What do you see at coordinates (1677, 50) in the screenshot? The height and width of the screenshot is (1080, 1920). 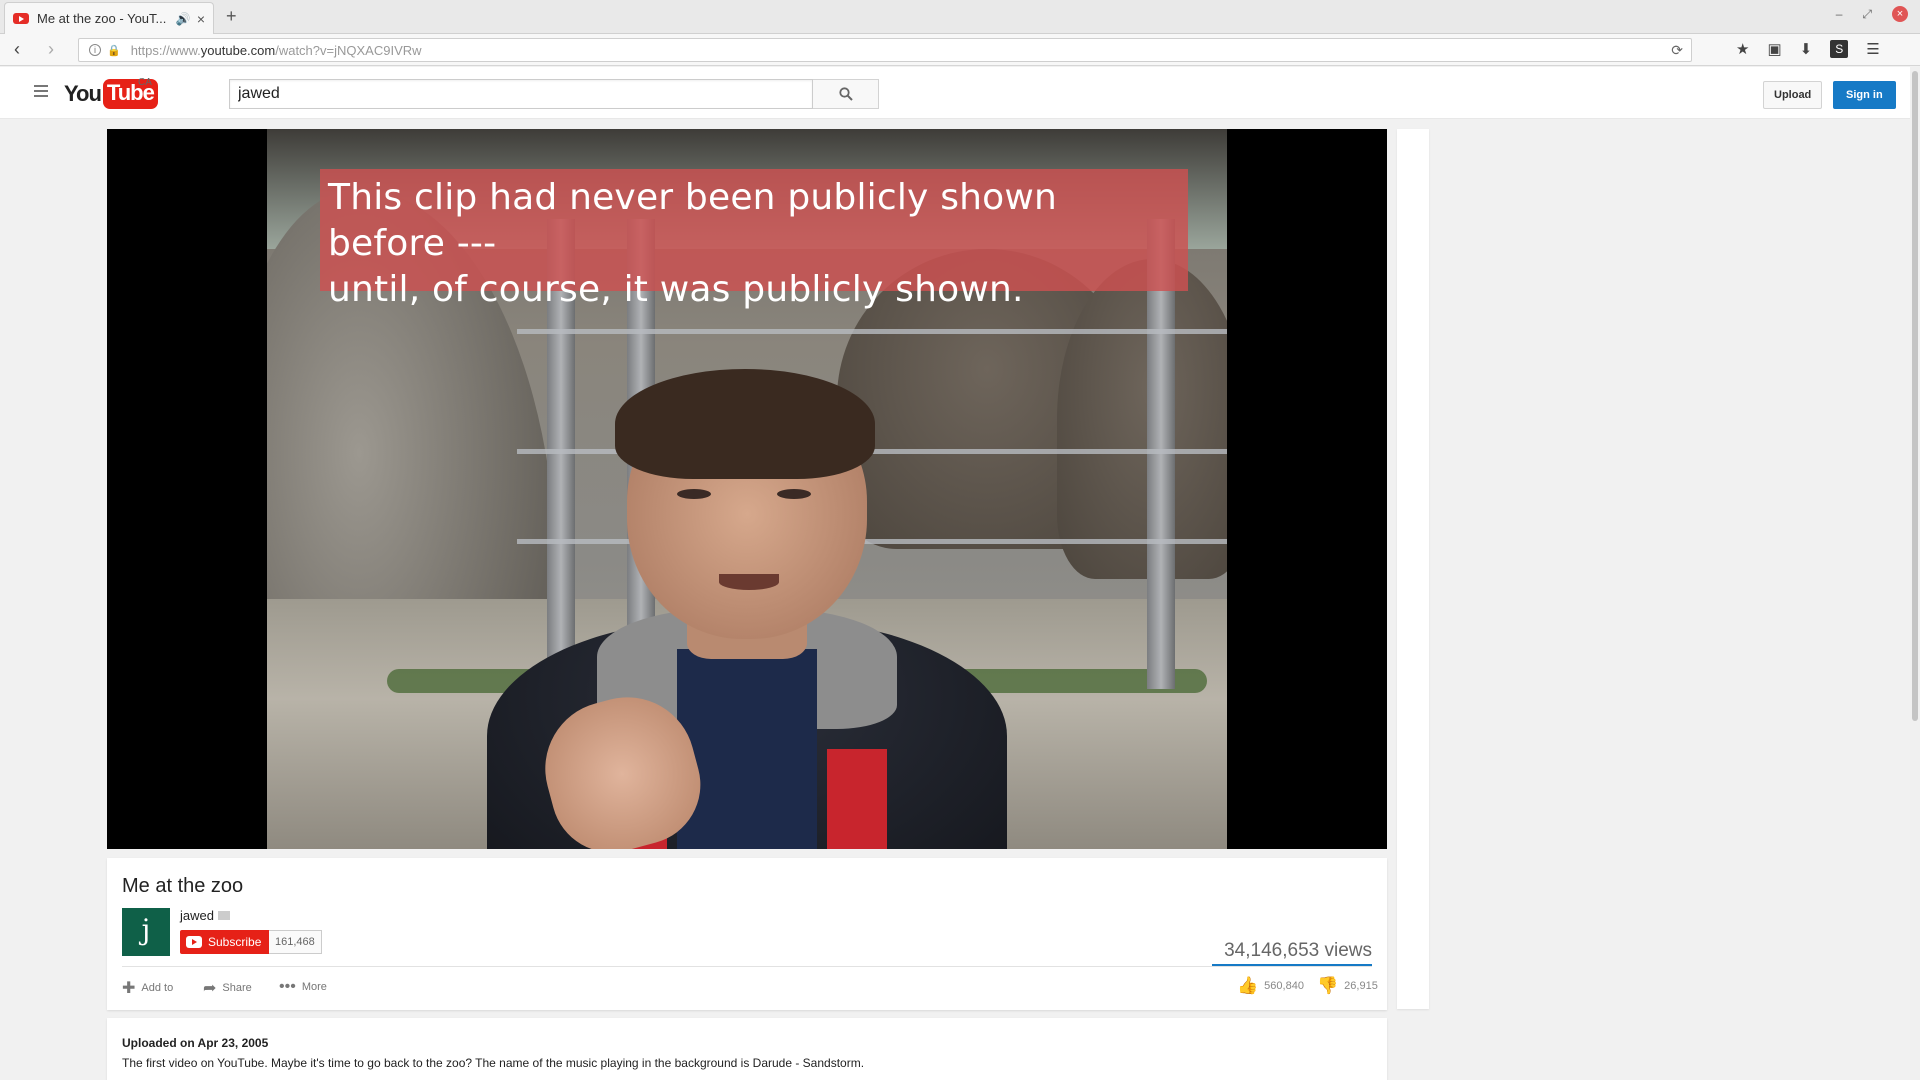 I see `reload-icon: ⟳` at bounding box center [1677, 50].